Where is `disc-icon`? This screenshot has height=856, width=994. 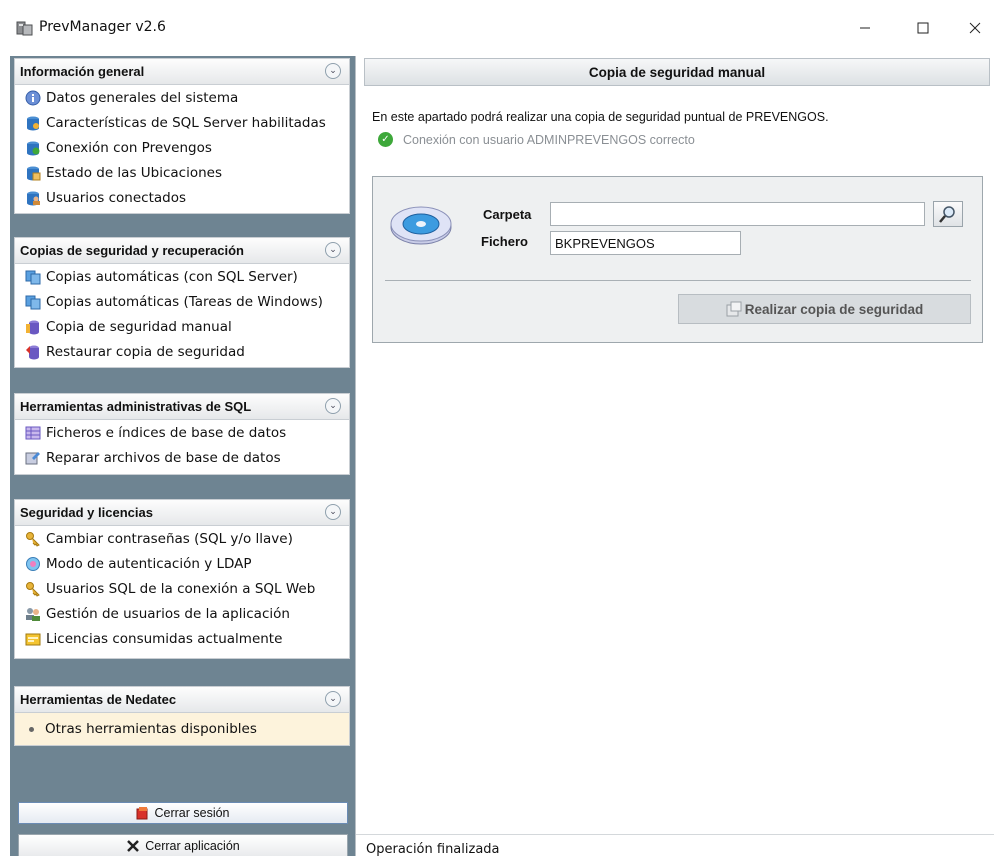 disc-icon is located at coordinates (421, 225).